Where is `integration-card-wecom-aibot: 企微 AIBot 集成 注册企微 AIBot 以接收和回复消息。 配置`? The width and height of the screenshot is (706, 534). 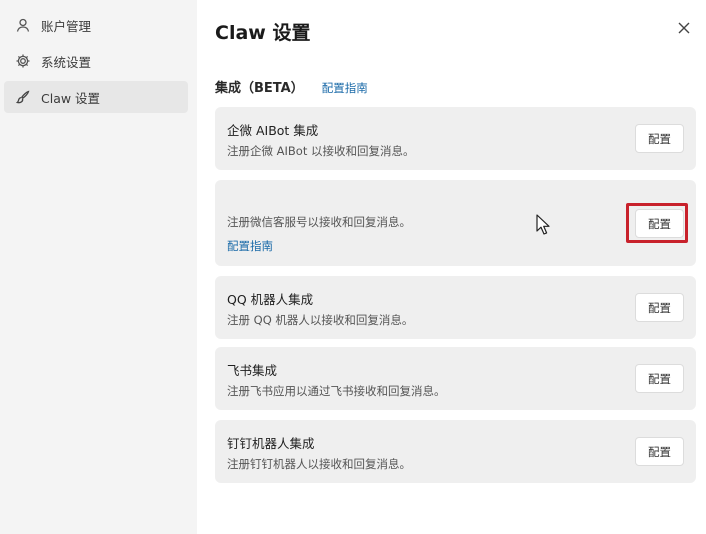
integration-card-wecom-aibot: 企微 AIBot 集成 注册企微 AIBot 以接收和回复消息。 配置 is located at coordinates (455, 138).